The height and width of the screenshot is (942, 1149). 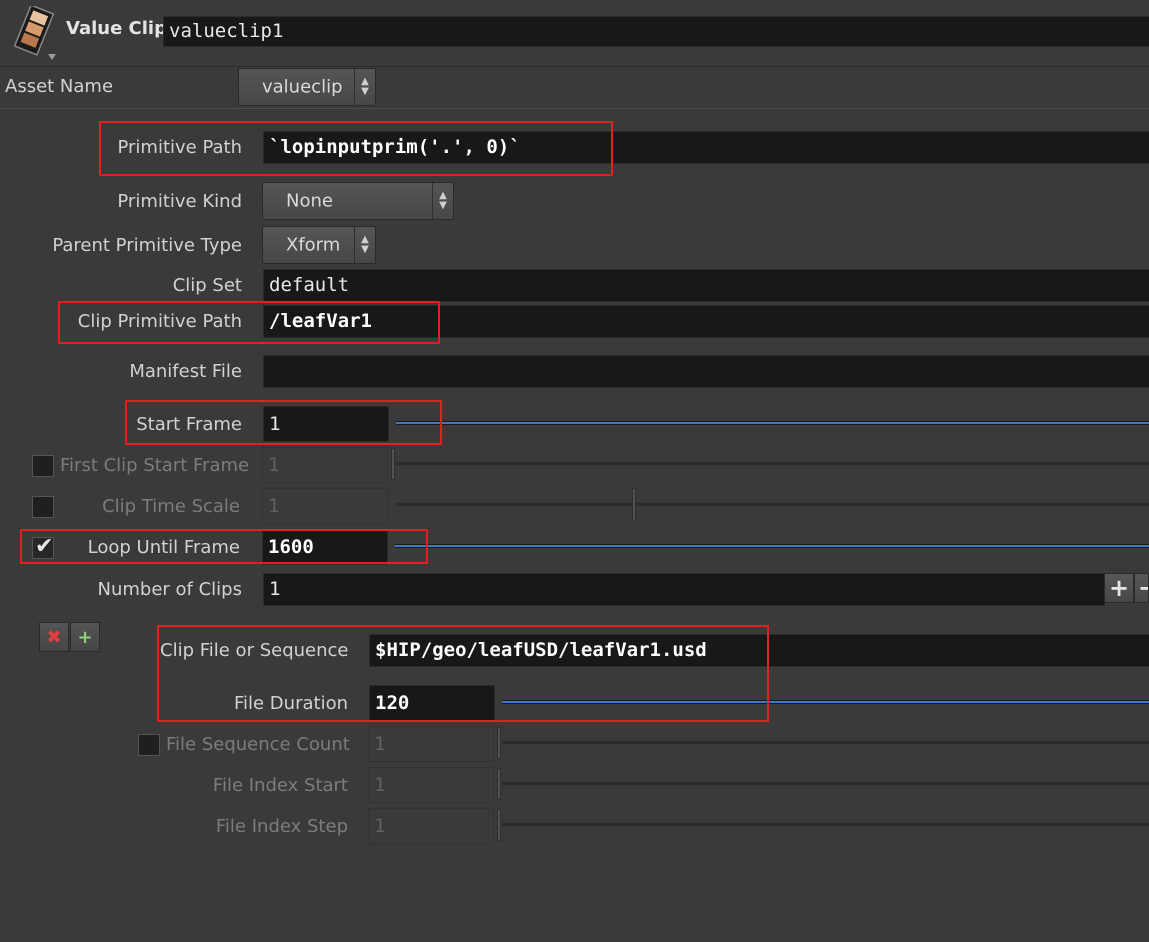 What do you see at coordinates (281, 826) in the screenshot?
I see `file-index-step-label: File Index Step` at bounding box center [281, 826].